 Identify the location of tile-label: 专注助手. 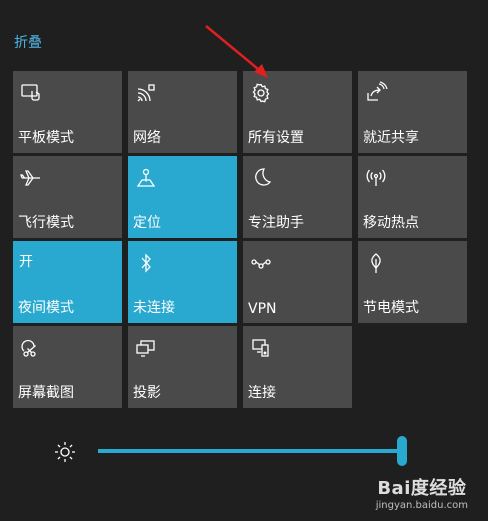
(276, 223).